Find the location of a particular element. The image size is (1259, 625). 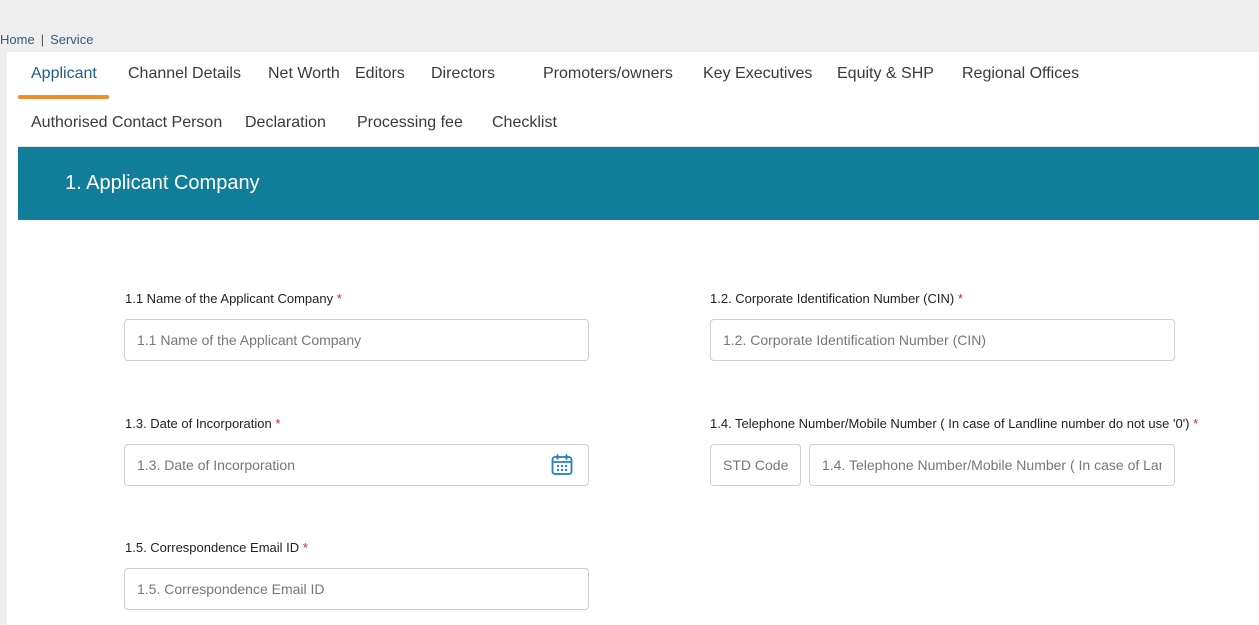

breadcrumb-service: Service is located at coordinates (71, 39).